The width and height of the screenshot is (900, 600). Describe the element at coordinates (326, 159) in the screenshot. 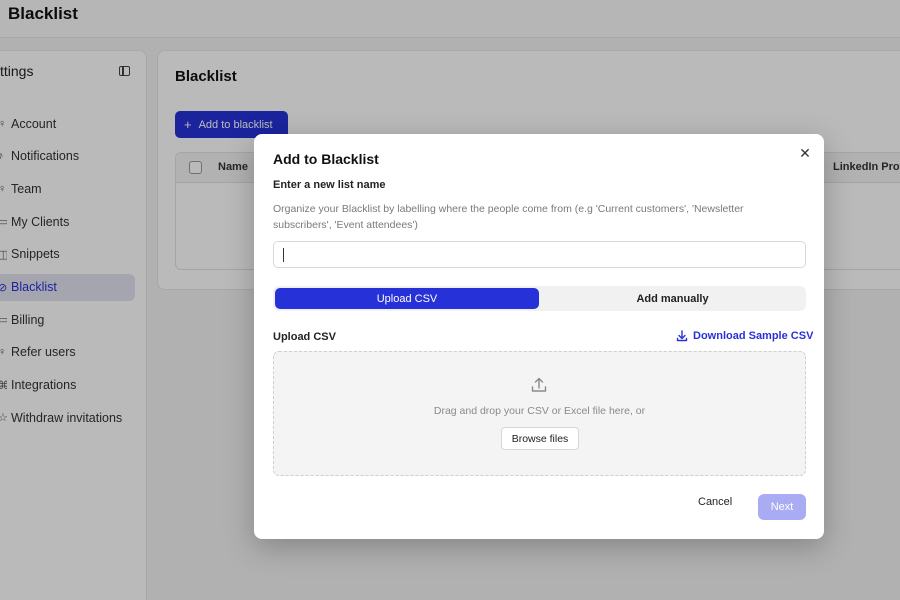

I see `dialog-title: Add to Blacklist` at that location.